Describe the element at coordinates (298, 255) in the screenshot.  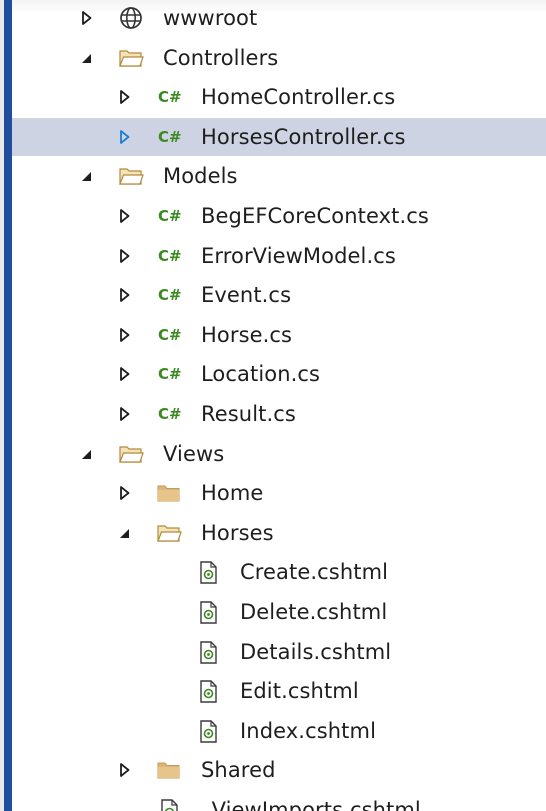
I see `tree-item-label: ErrorViewModel.cs` at that location.